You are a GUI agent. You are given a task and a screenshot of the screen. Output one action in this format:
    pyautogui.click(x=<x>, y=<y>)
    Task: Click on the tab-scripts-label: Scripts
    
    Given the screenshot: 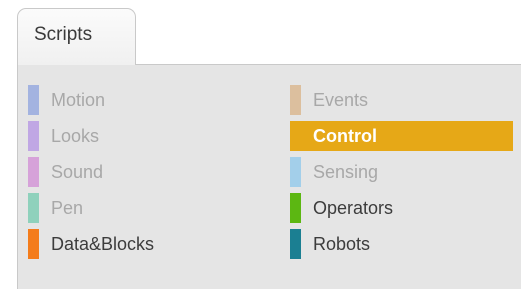 What is the action you would take?
    pyautogui.click(x=63, y=34)
    